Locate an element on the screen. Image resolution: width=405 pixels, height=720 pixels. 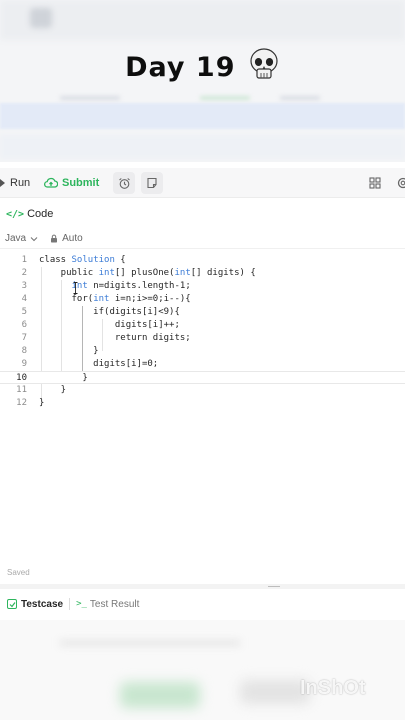
run-button: Run is located at coordinates (15, 183).